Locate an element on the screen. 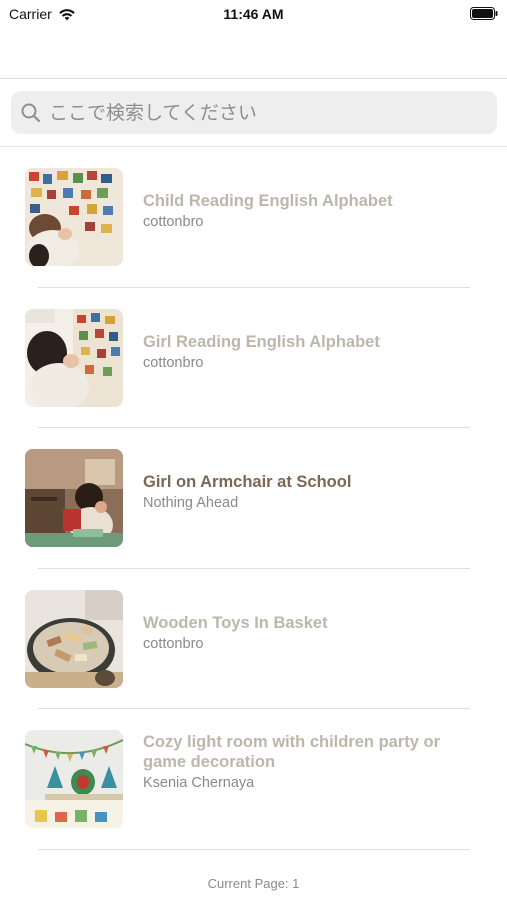 Image resolution: width=507 pixels, height=900 pixels. nav-bar-divider is located at coordinates (253, 78).